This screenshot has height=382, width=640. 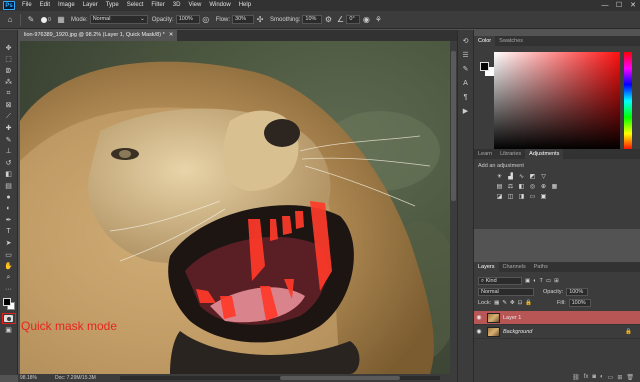 What do you see at coordinates (496, 303) in the screenshot?
I see `lock-transparent-icon: ▦` at bounding box center [496, 303].